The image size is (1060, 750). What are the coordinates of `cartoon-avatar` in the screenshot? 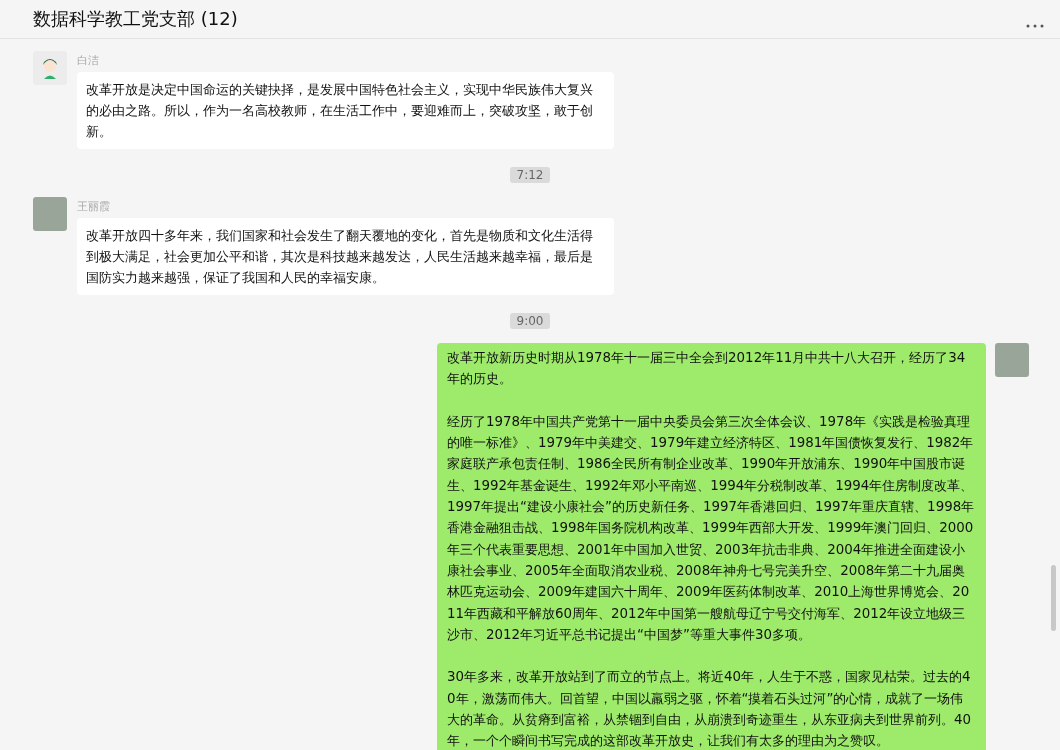 It's located at (50, 68).